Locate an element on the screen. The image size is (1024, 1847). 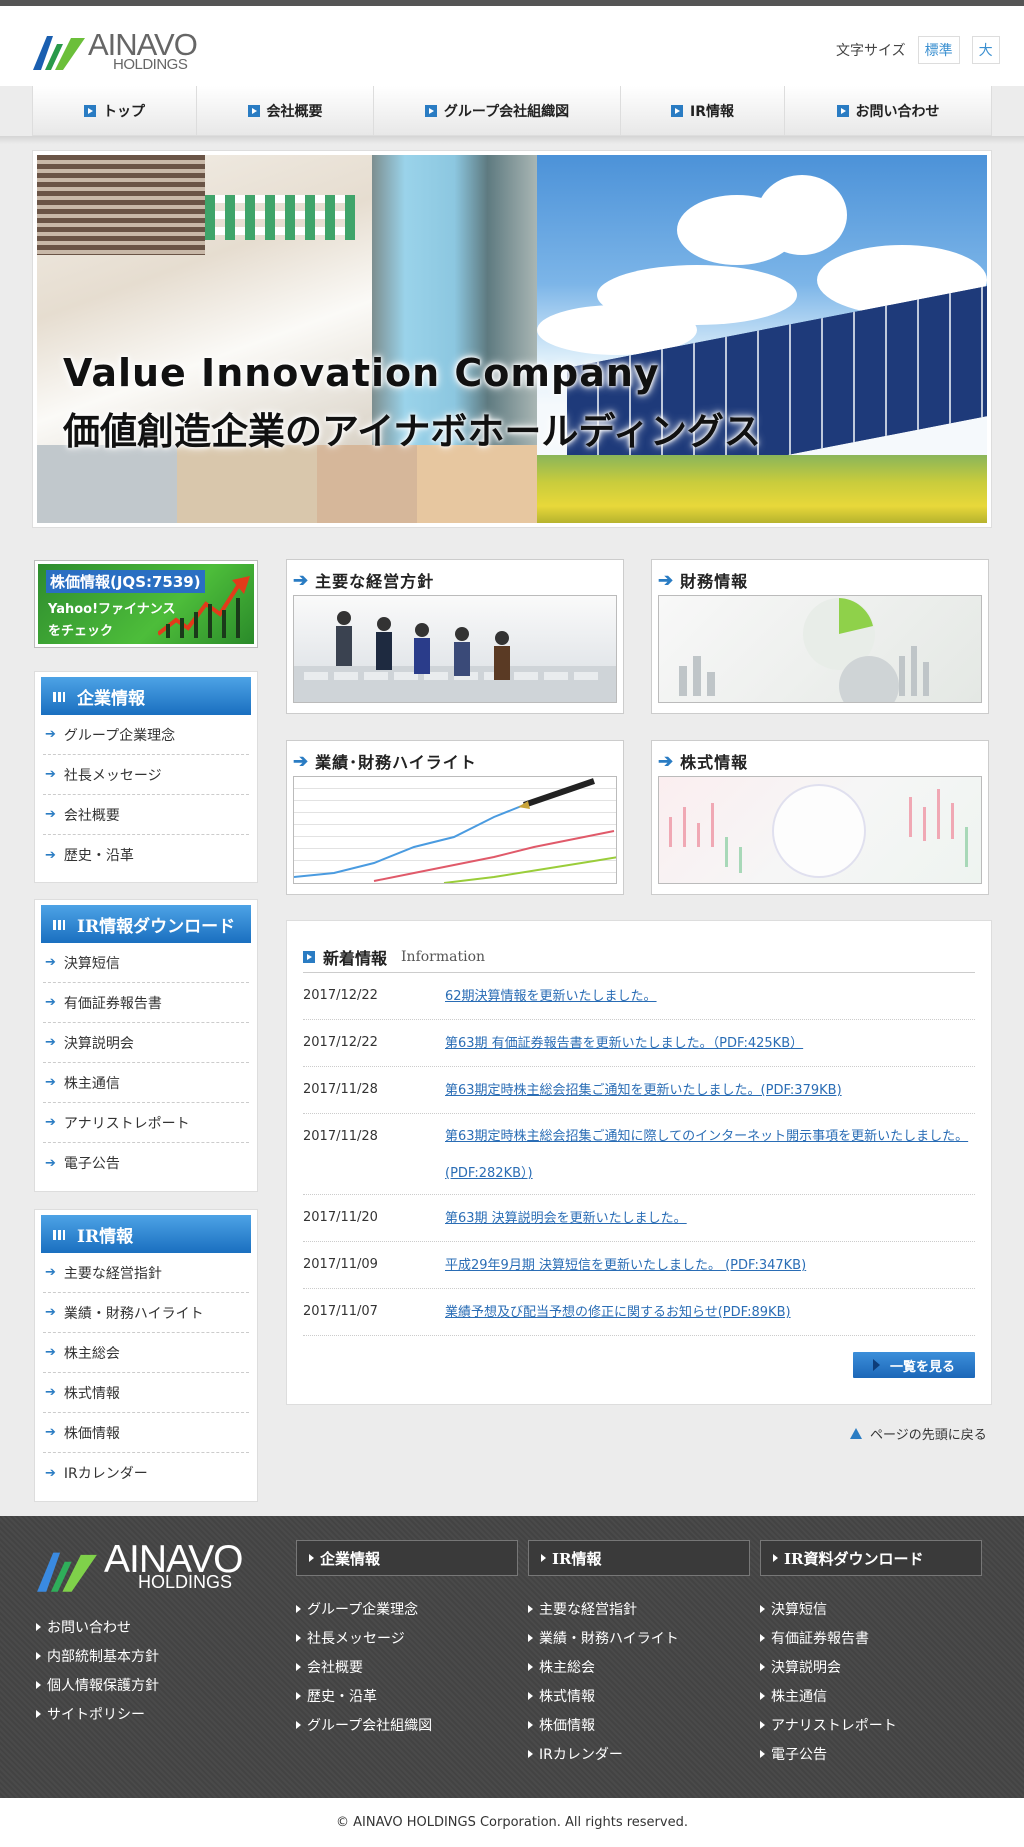
sidebar-item-e-notice: ➔ 電子公告 is located at coordinates (146, 1163).